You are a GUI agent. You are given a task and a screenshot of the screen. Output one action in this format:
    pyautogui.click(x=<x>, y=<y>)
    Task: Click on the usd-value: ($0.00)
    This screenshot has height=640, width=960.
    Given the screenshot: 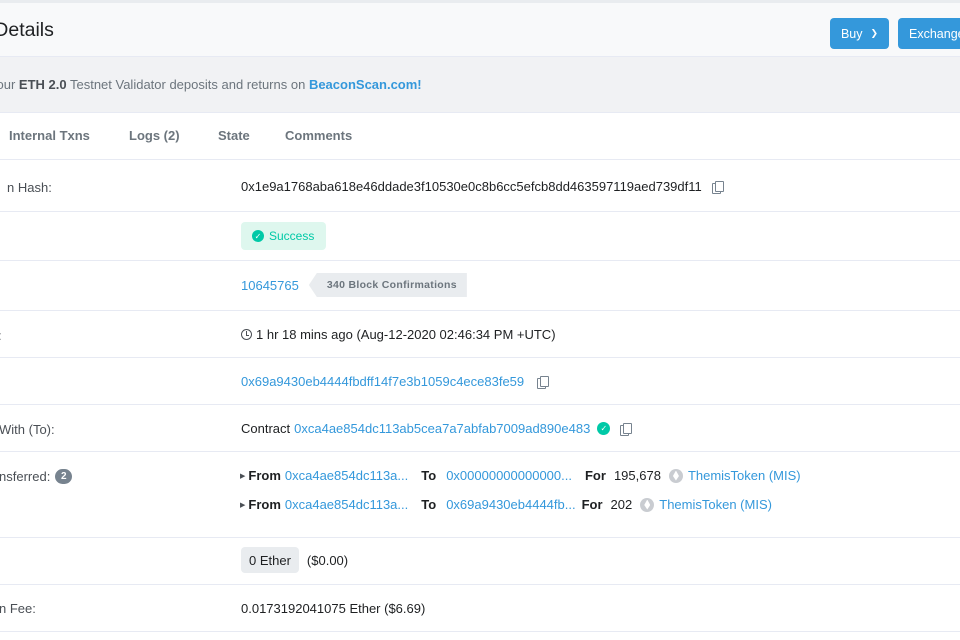 What is the action you would take?
    pyautogui.click(x=327, y=560)
    